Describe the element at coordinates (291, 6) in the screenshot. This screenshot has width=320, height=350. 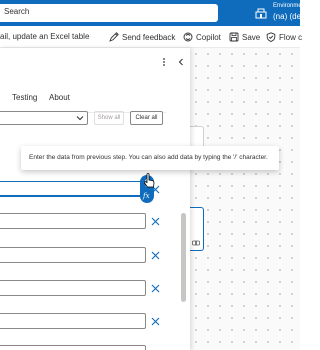
I see `environment-label: Environments` at that location.